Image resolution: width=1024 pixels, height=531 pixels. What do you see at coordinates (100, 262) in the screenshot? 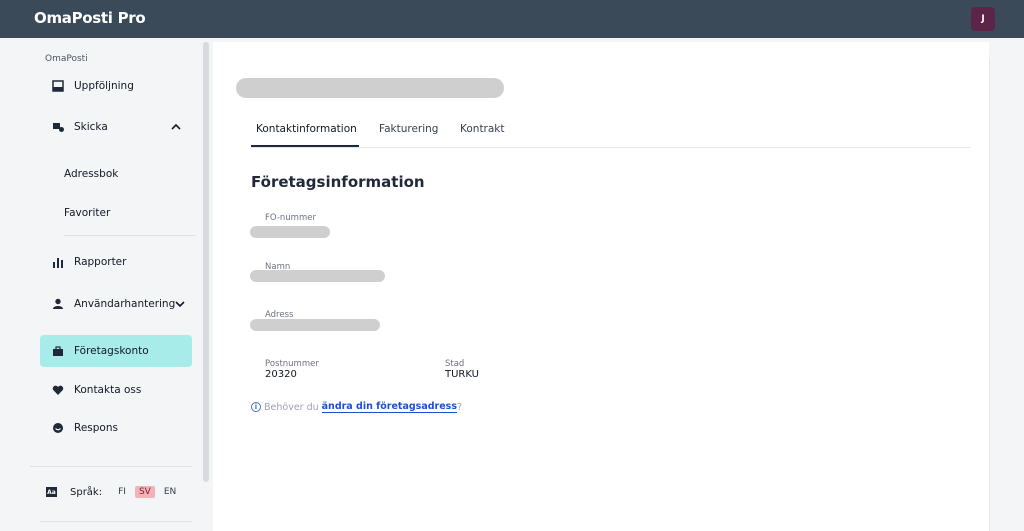
I see `sidebar-item-label: Rapporter` at bounding box center [100, 262].